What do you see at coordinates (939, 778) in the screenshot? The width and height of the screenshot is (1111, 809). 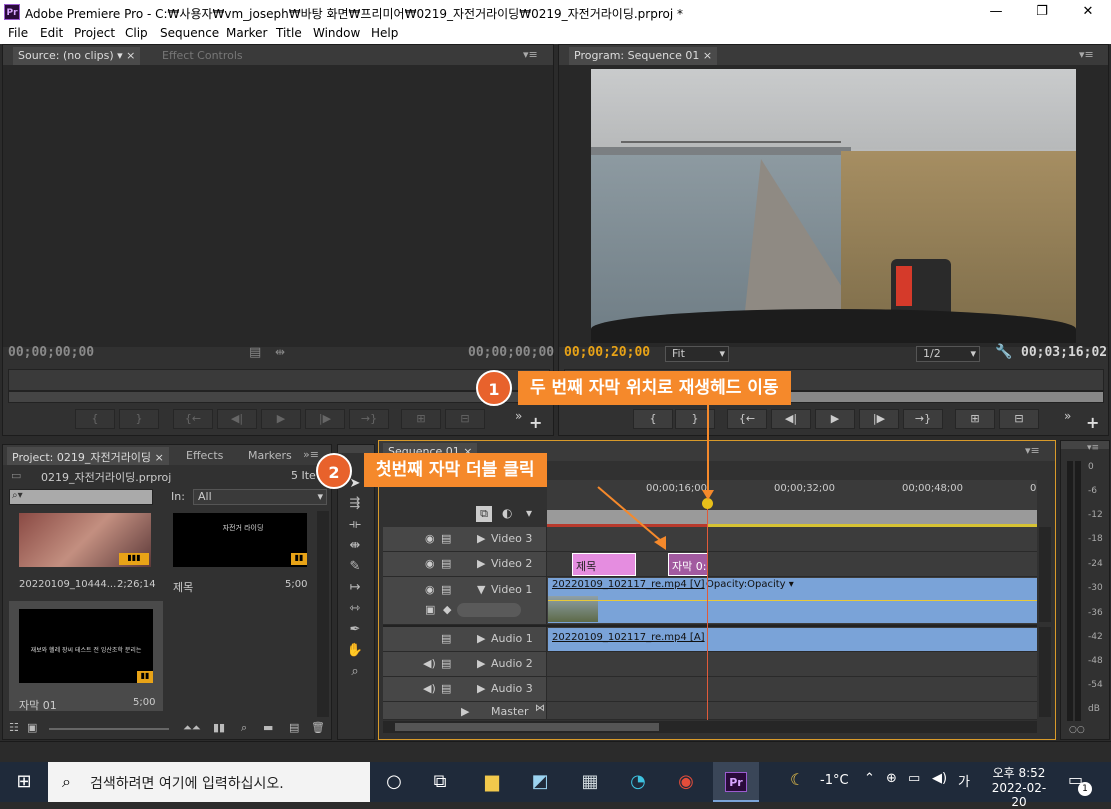 I see `volume-icon: ◀)` at bounding box center [939, 778].